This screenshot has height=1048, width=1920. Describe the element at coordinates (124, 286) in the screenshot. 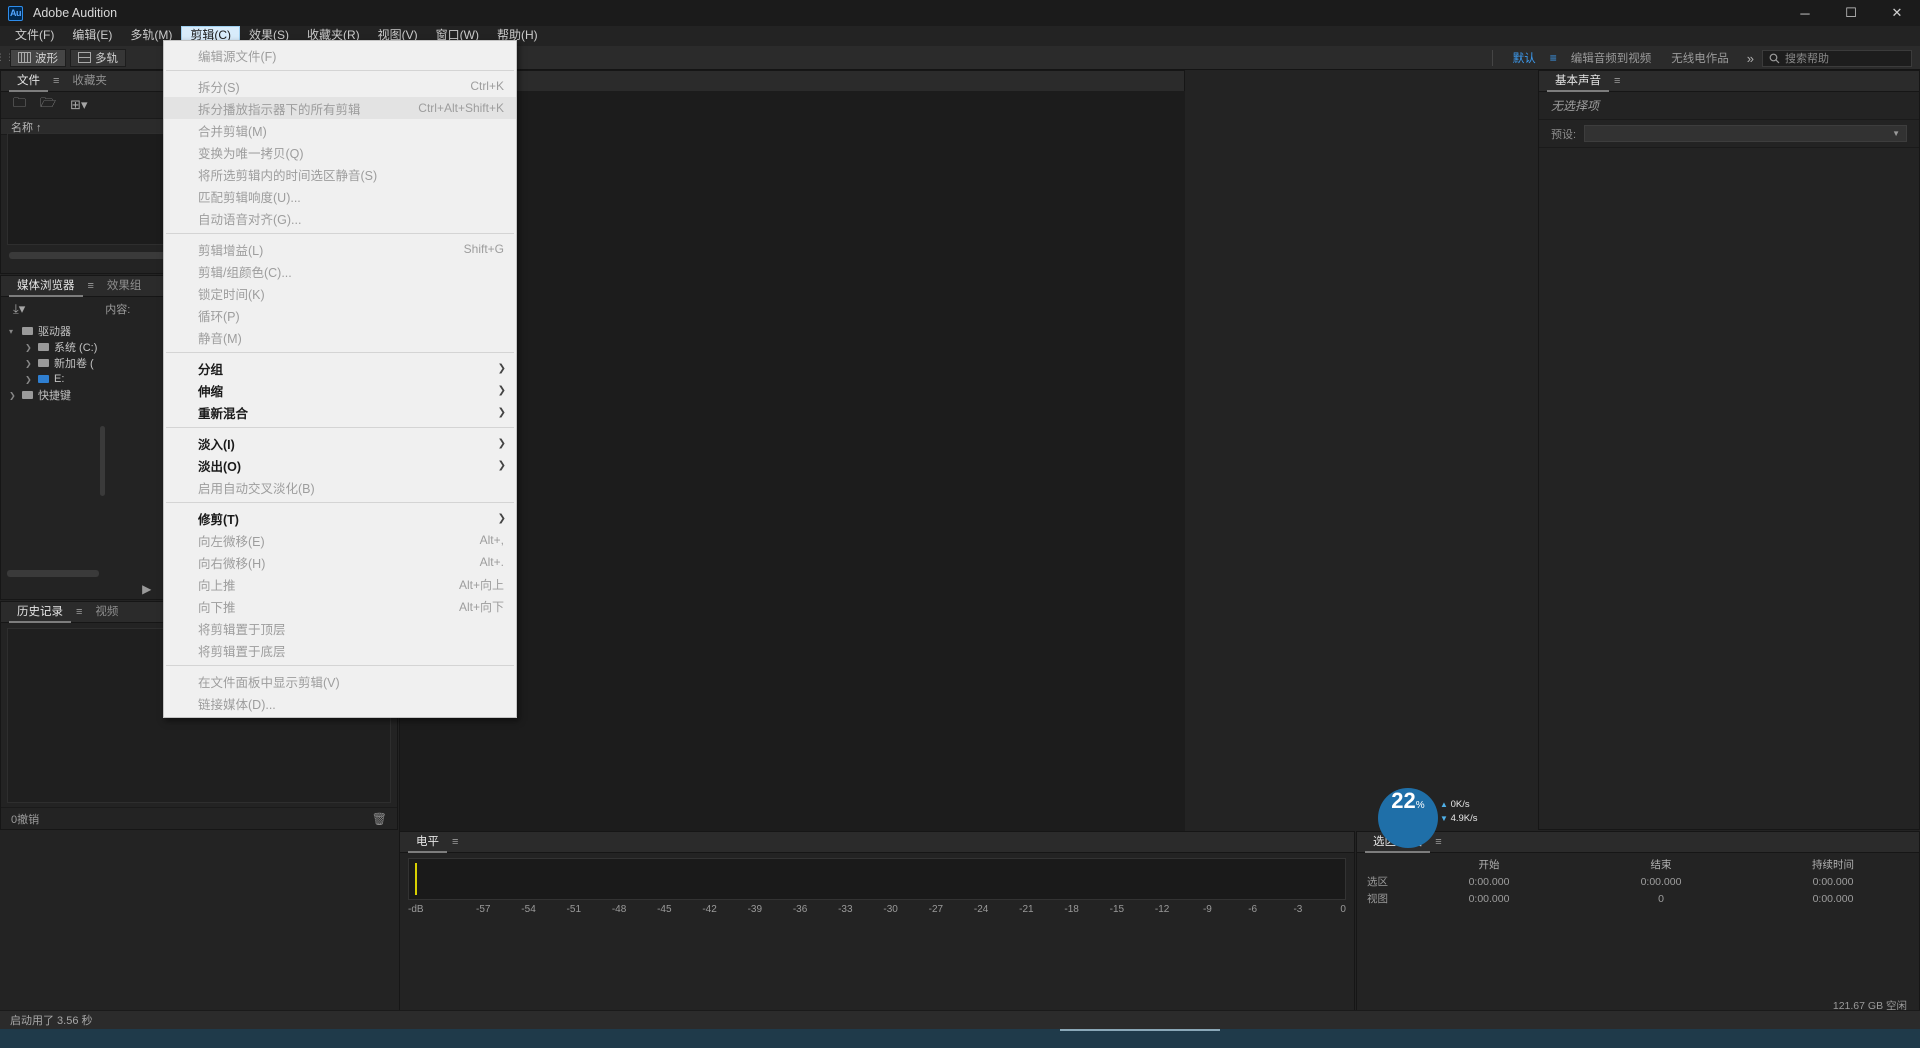

I see `tab-effects-rack: 效果组` at that location.